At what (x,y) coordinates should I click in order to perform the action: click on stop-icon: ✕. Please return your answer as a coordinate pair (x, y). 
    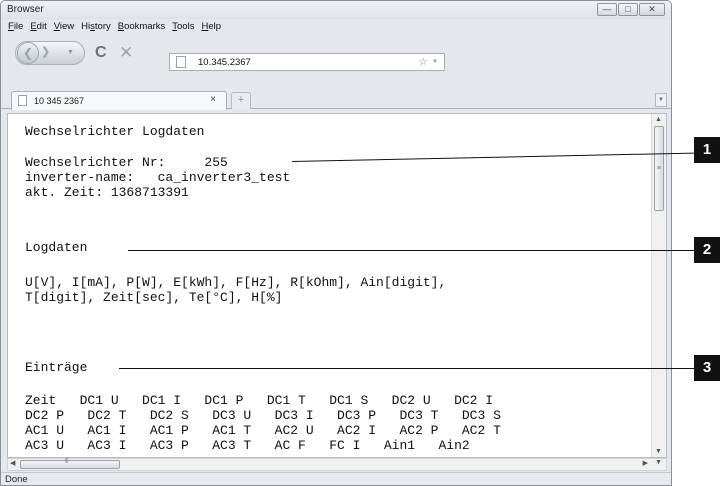
    Looking at the image, I should click on (126, 52).